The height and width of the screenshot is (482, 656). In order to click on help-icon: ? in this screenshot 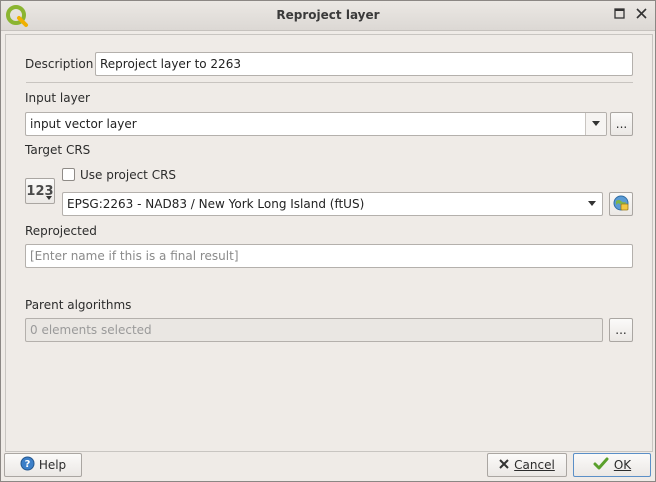, I will do `click(27, 465)`.